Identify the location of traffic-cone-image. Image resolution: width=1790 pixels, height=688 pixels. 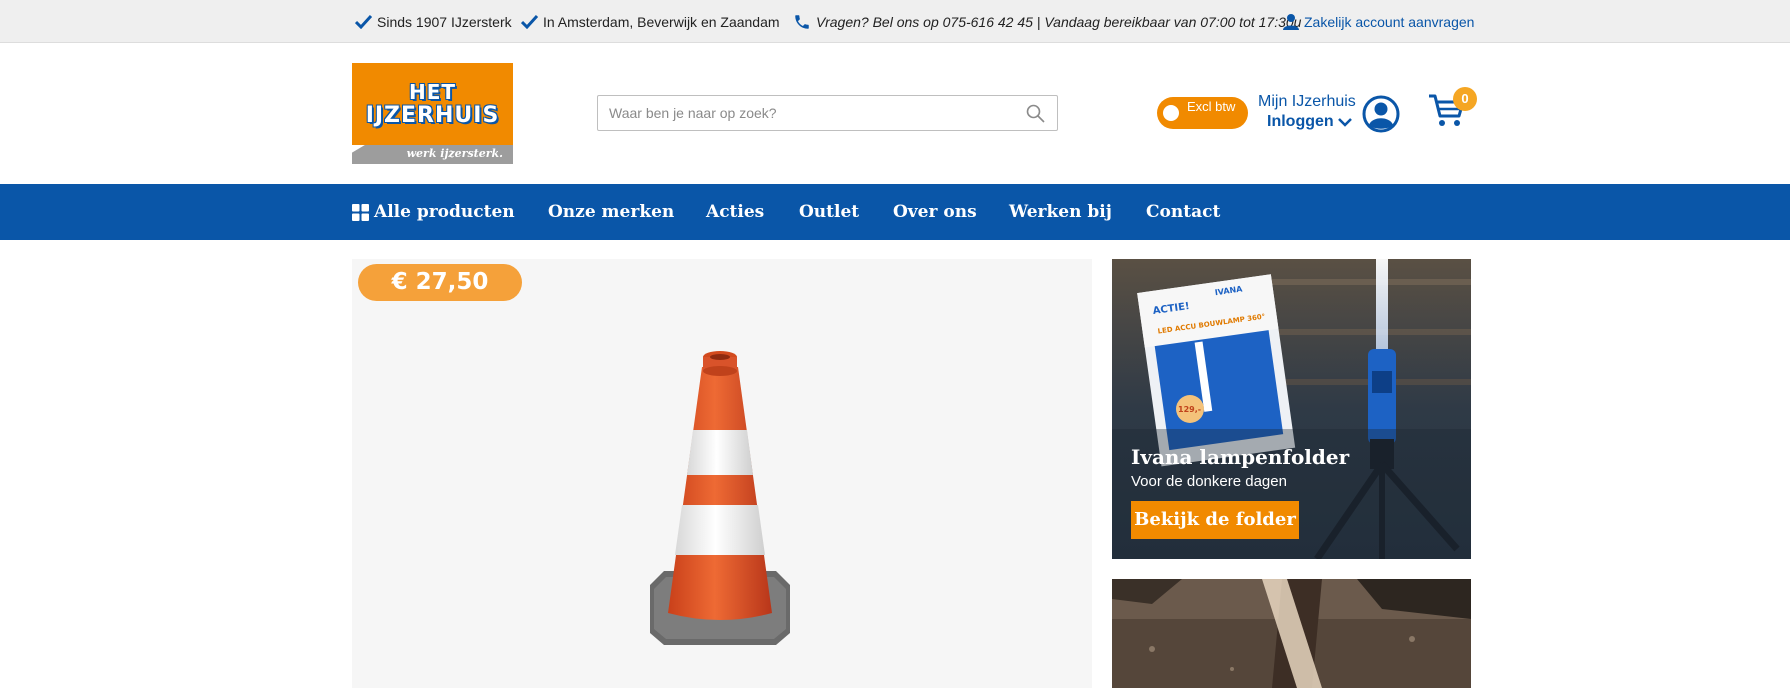
(720, 496).